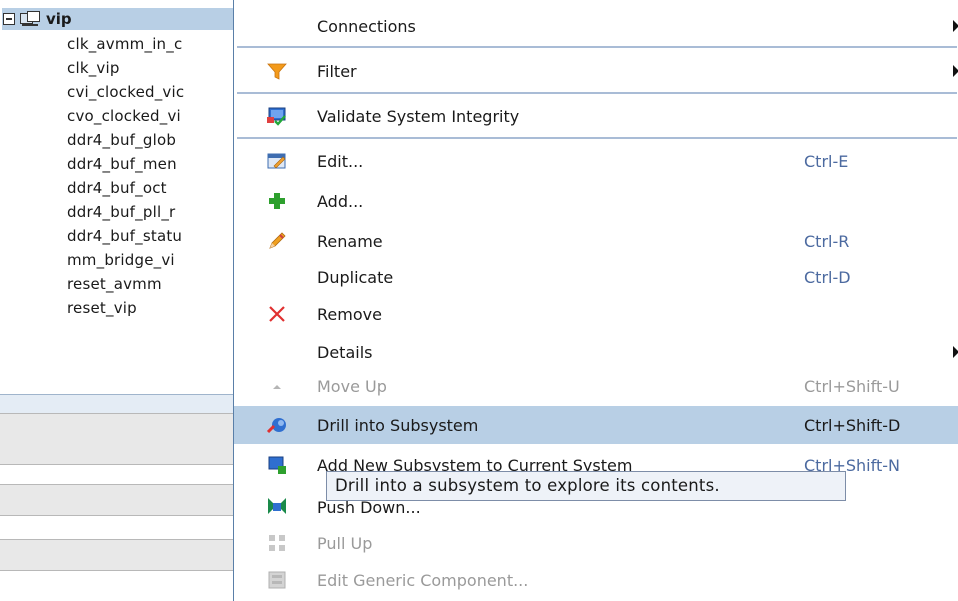 Image resolution: width=958 pixels, height=601 pixels. What do you see at coordinates (852, 386) in the screenshot?
I see `menu-item-shortcut: Ctrl+Shift-U` at bounding box center [852, 386].